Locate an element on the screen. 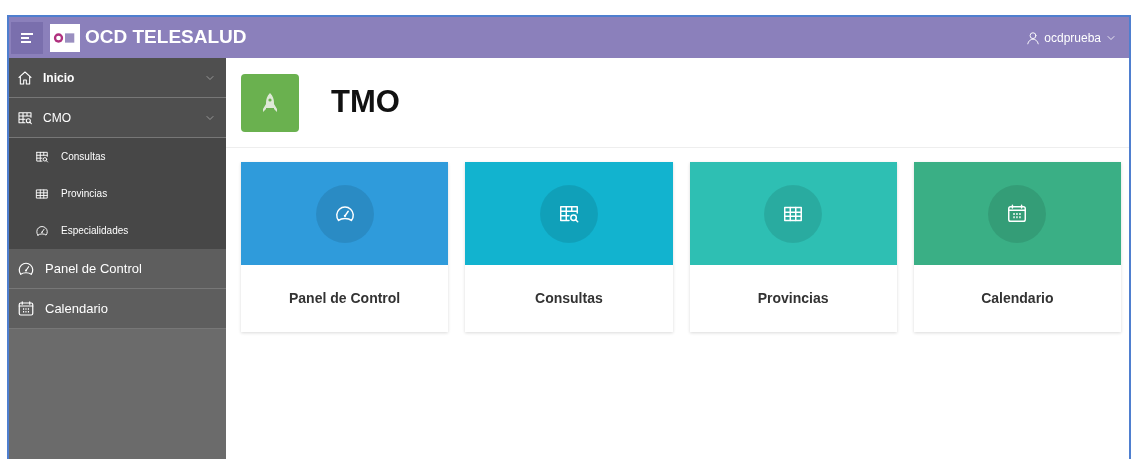 The image size is (1133, 459). sidebar-item: Panel de Control is located at coordinates (117, 269).